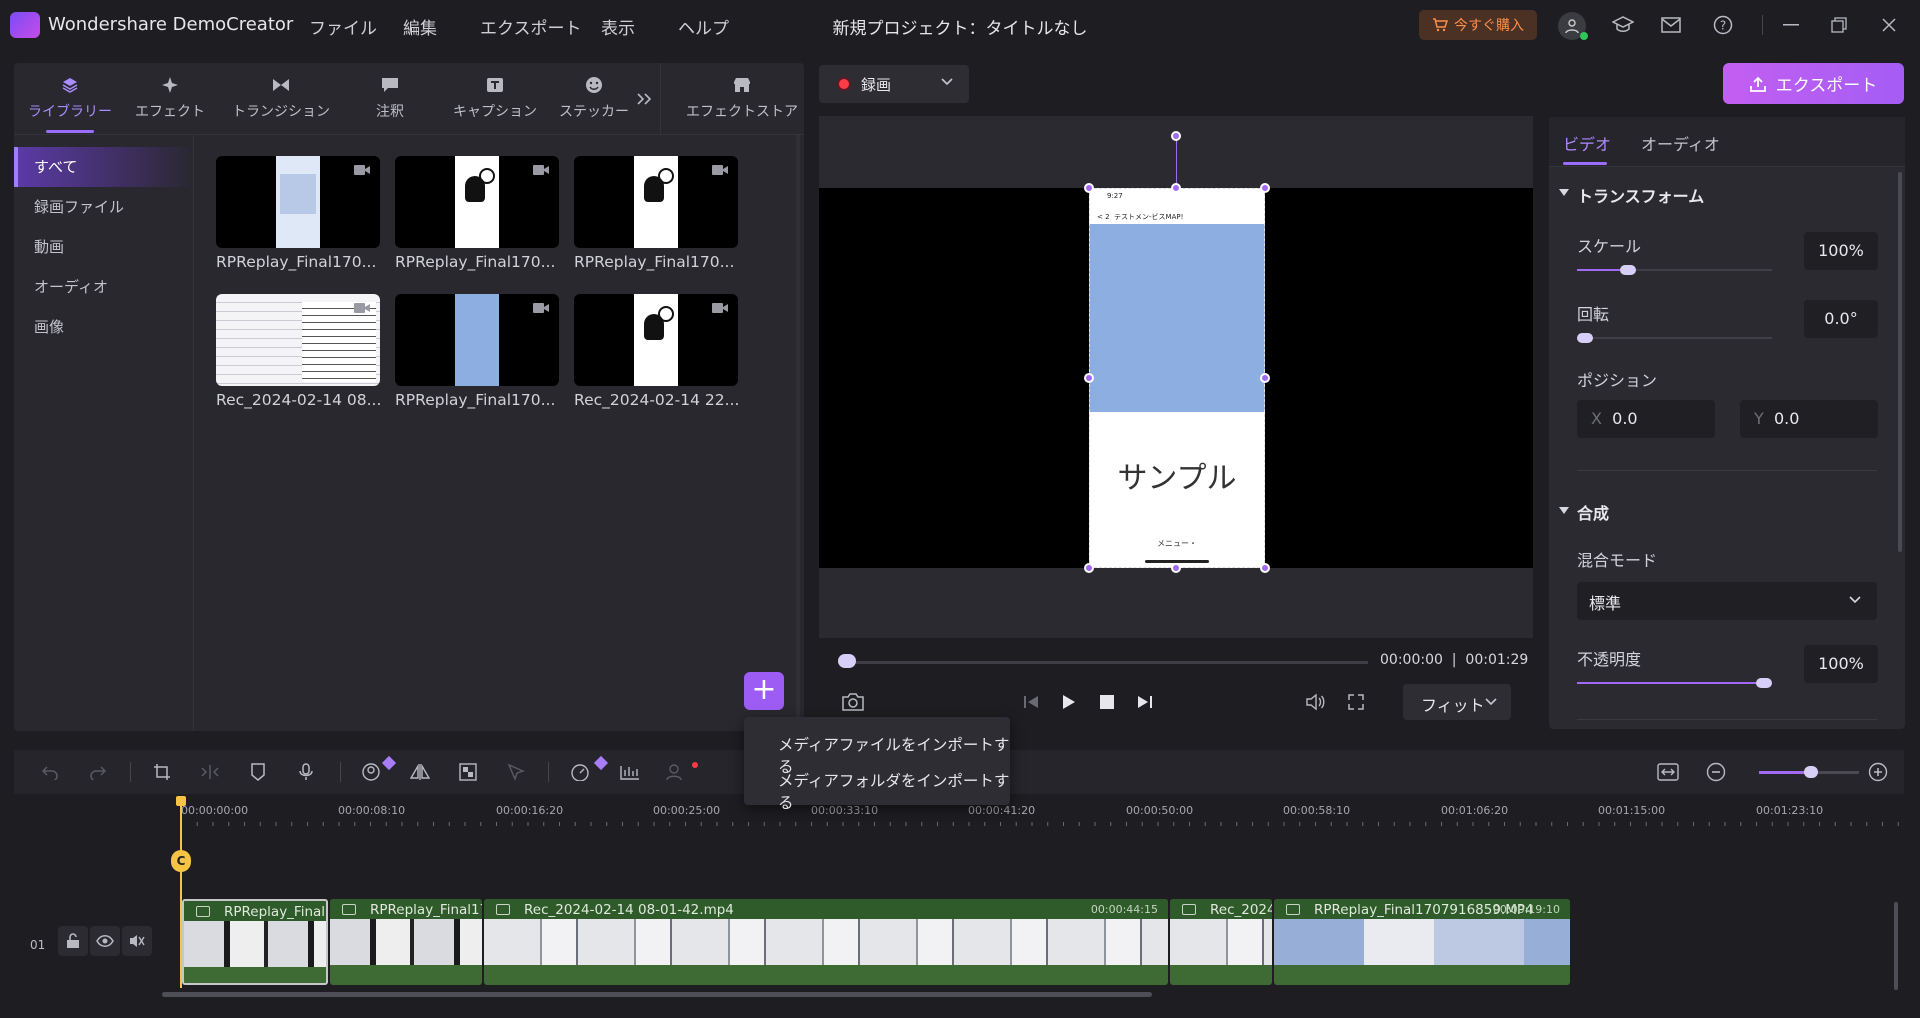 This screenshot has height=1018, width=1920. I want to click on category-video: 動画, so click(104, 247).